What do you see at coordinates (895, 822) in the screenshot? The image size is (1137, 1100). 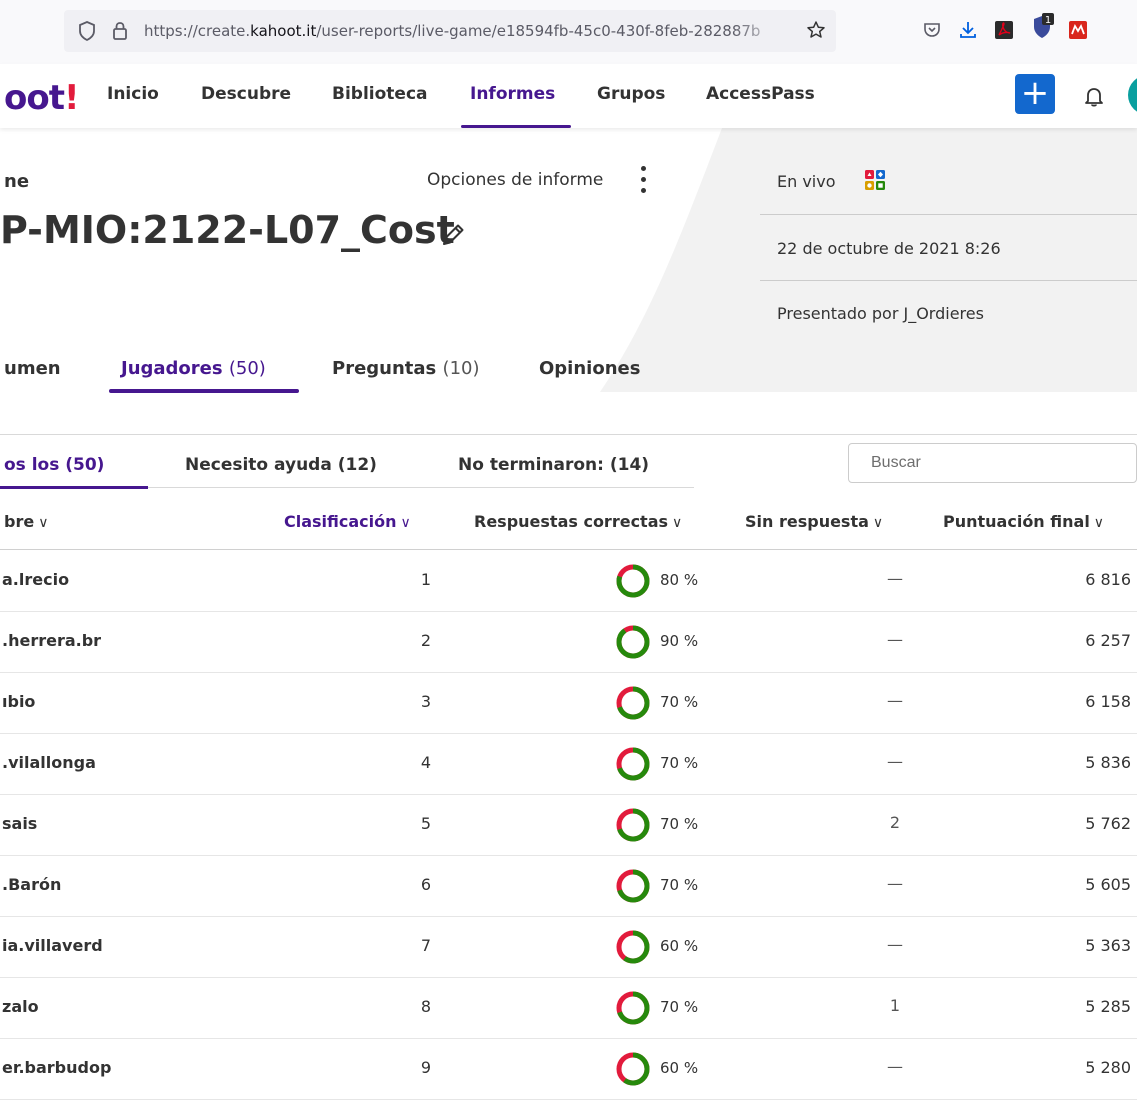 I see `unanswered-count: 2` at bounding box center [895, 822].